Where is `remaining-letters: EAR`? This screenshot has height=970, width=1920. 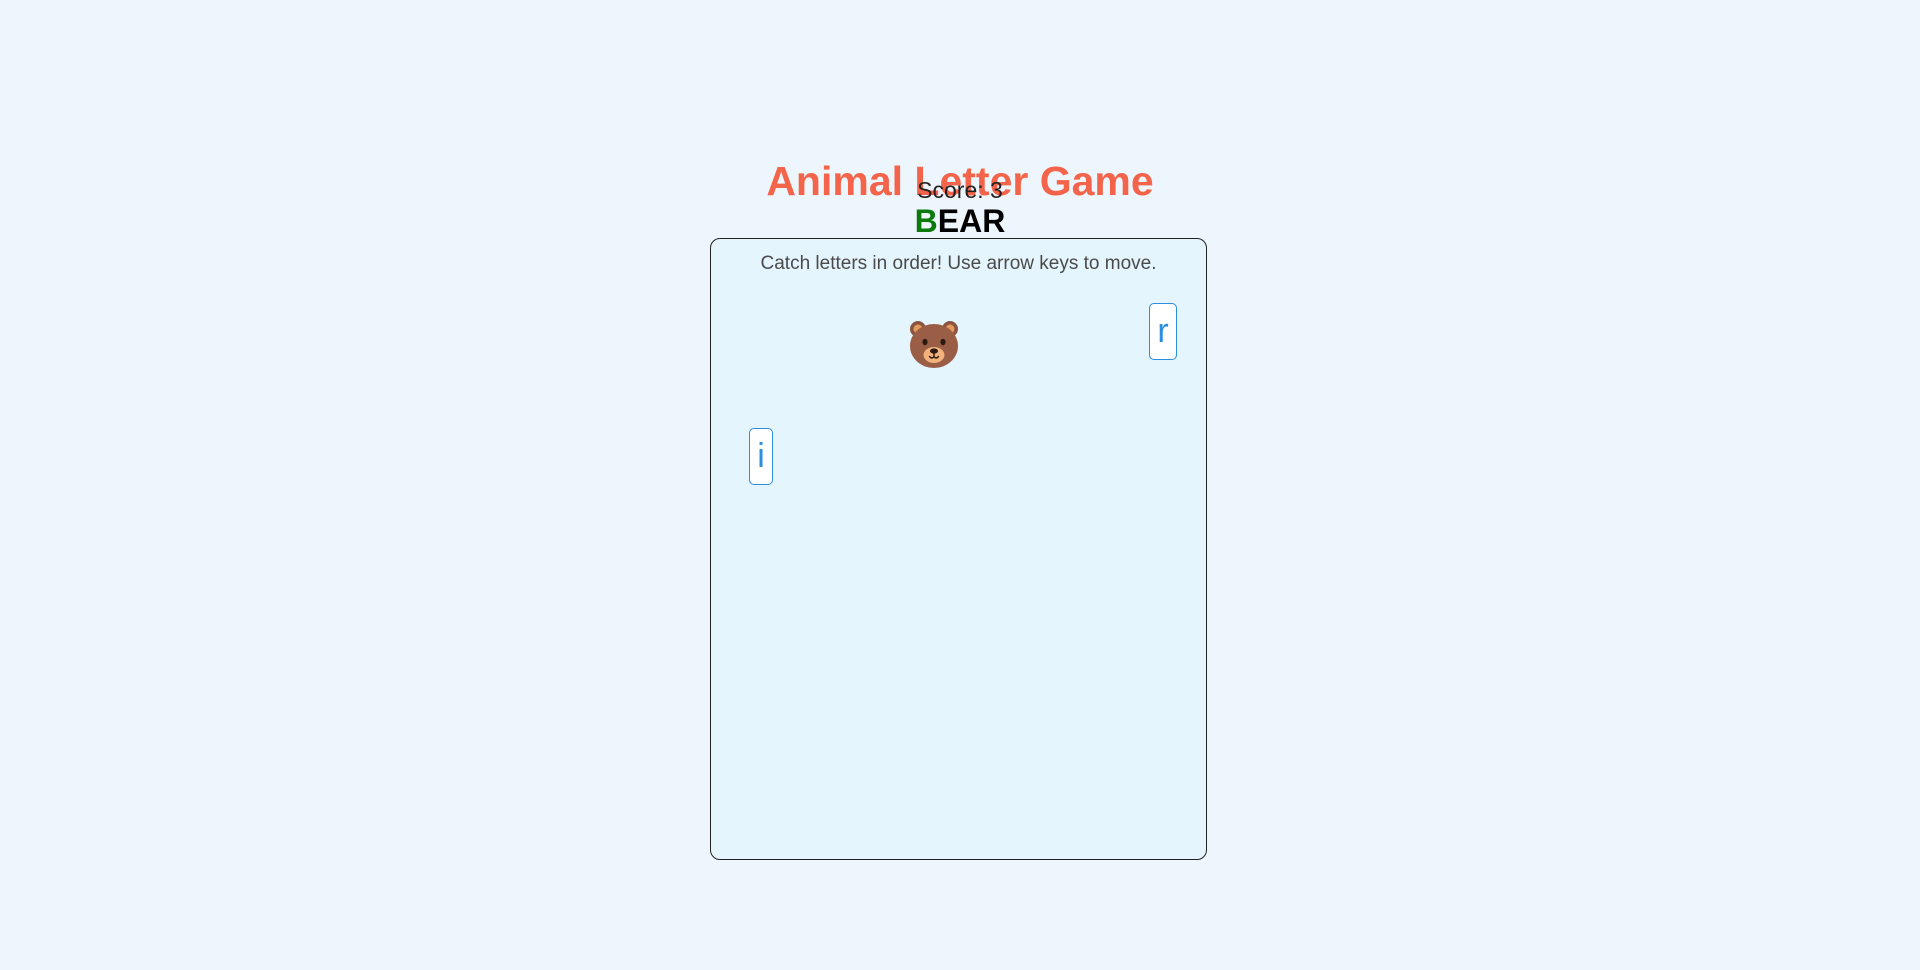
remaining-letters: EAR is located at coordinates (971, 221).